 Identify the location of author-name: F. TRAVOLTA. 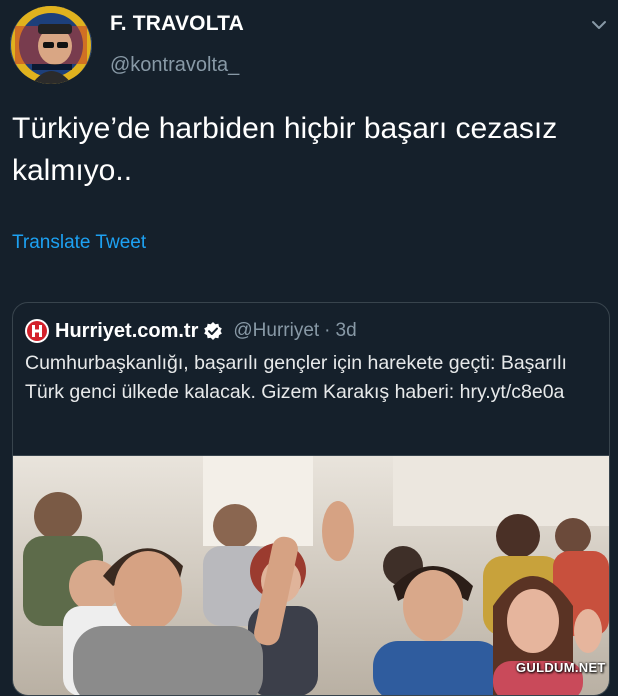
(177, 24).